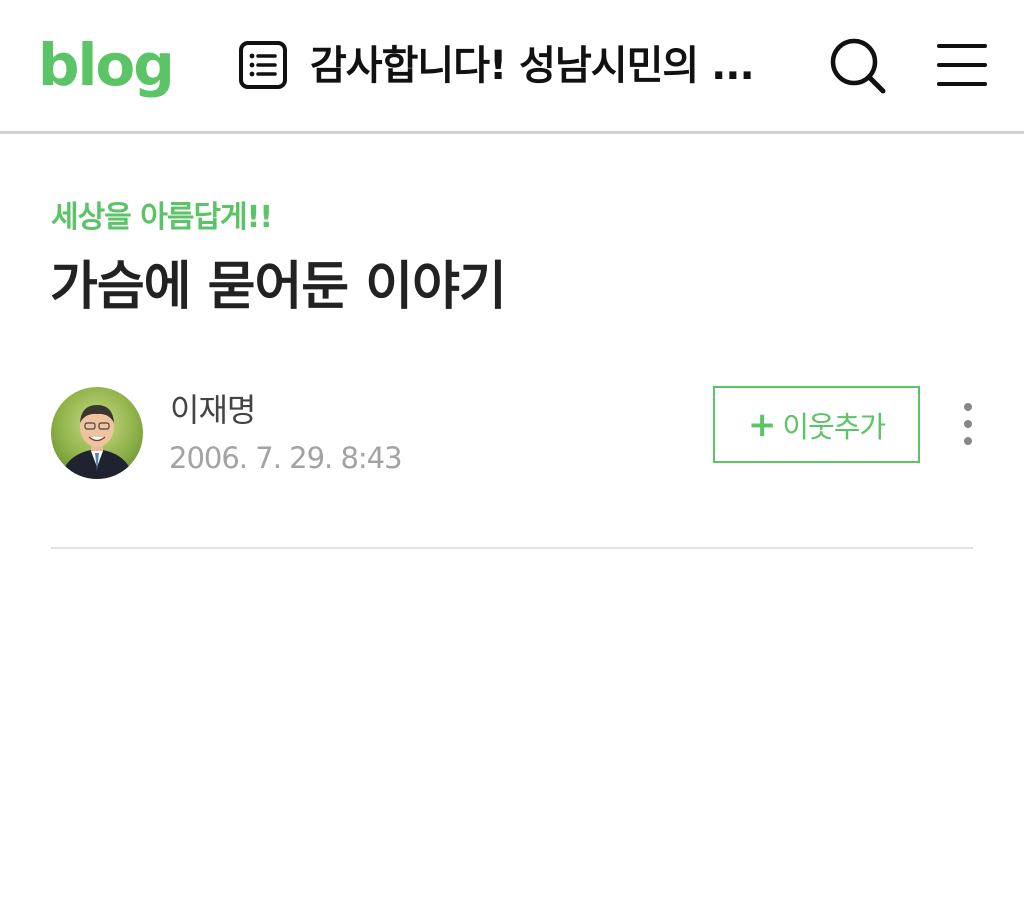 The image size is (1024, 920). I want to click on post-date: 2006. 7. 29. 8:43, so click(286, 458).